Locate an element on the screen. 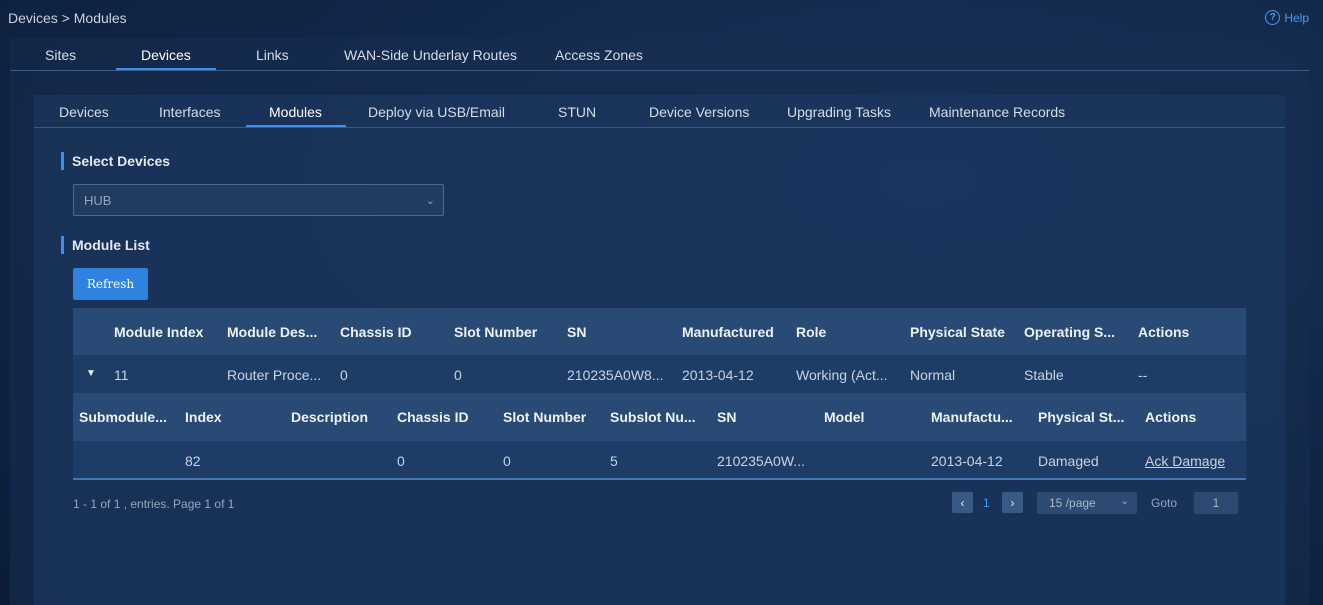  column-header: Index is located at coordinates (203, 417).